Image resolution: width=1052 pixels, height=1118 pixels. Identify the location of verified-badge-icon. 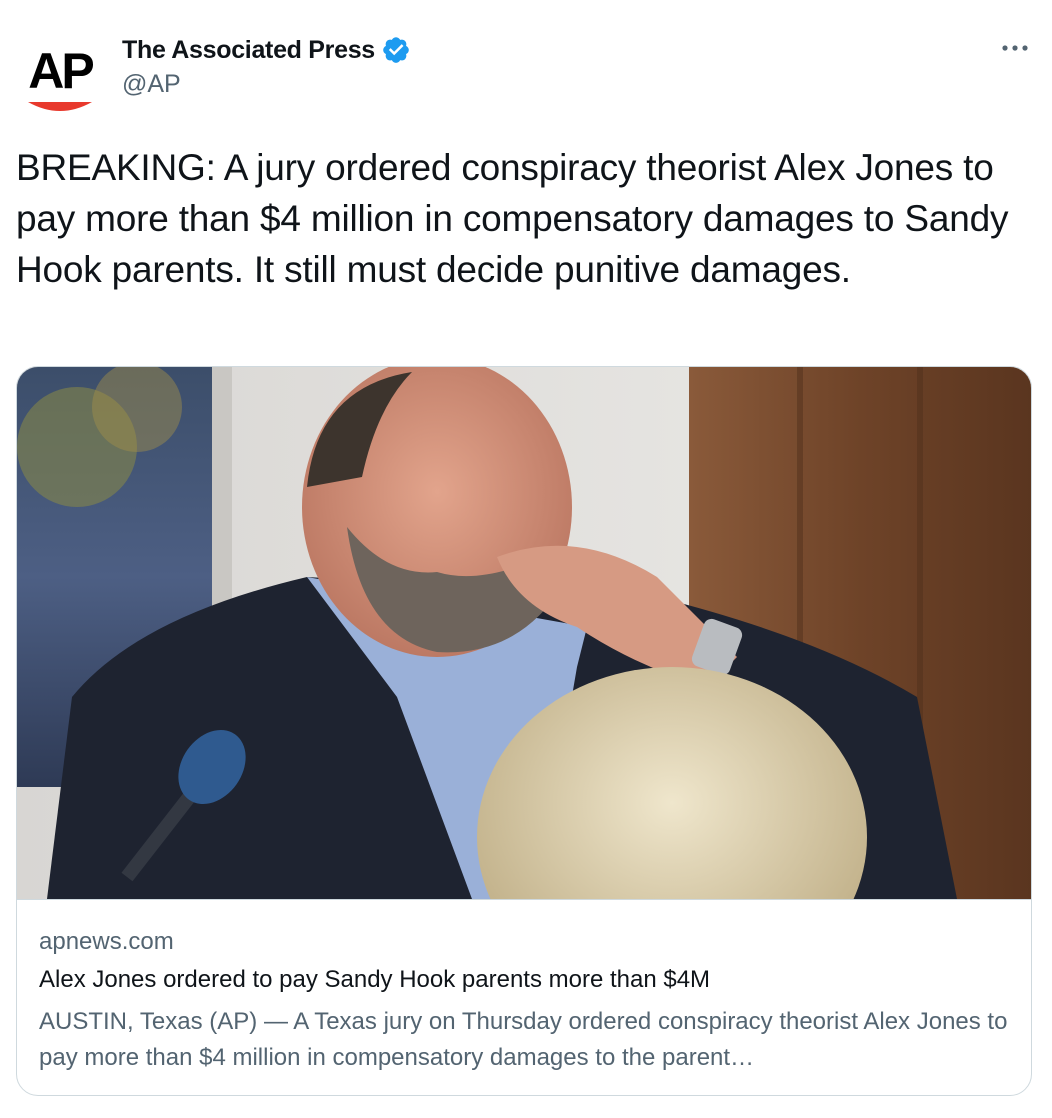
(396, 50).